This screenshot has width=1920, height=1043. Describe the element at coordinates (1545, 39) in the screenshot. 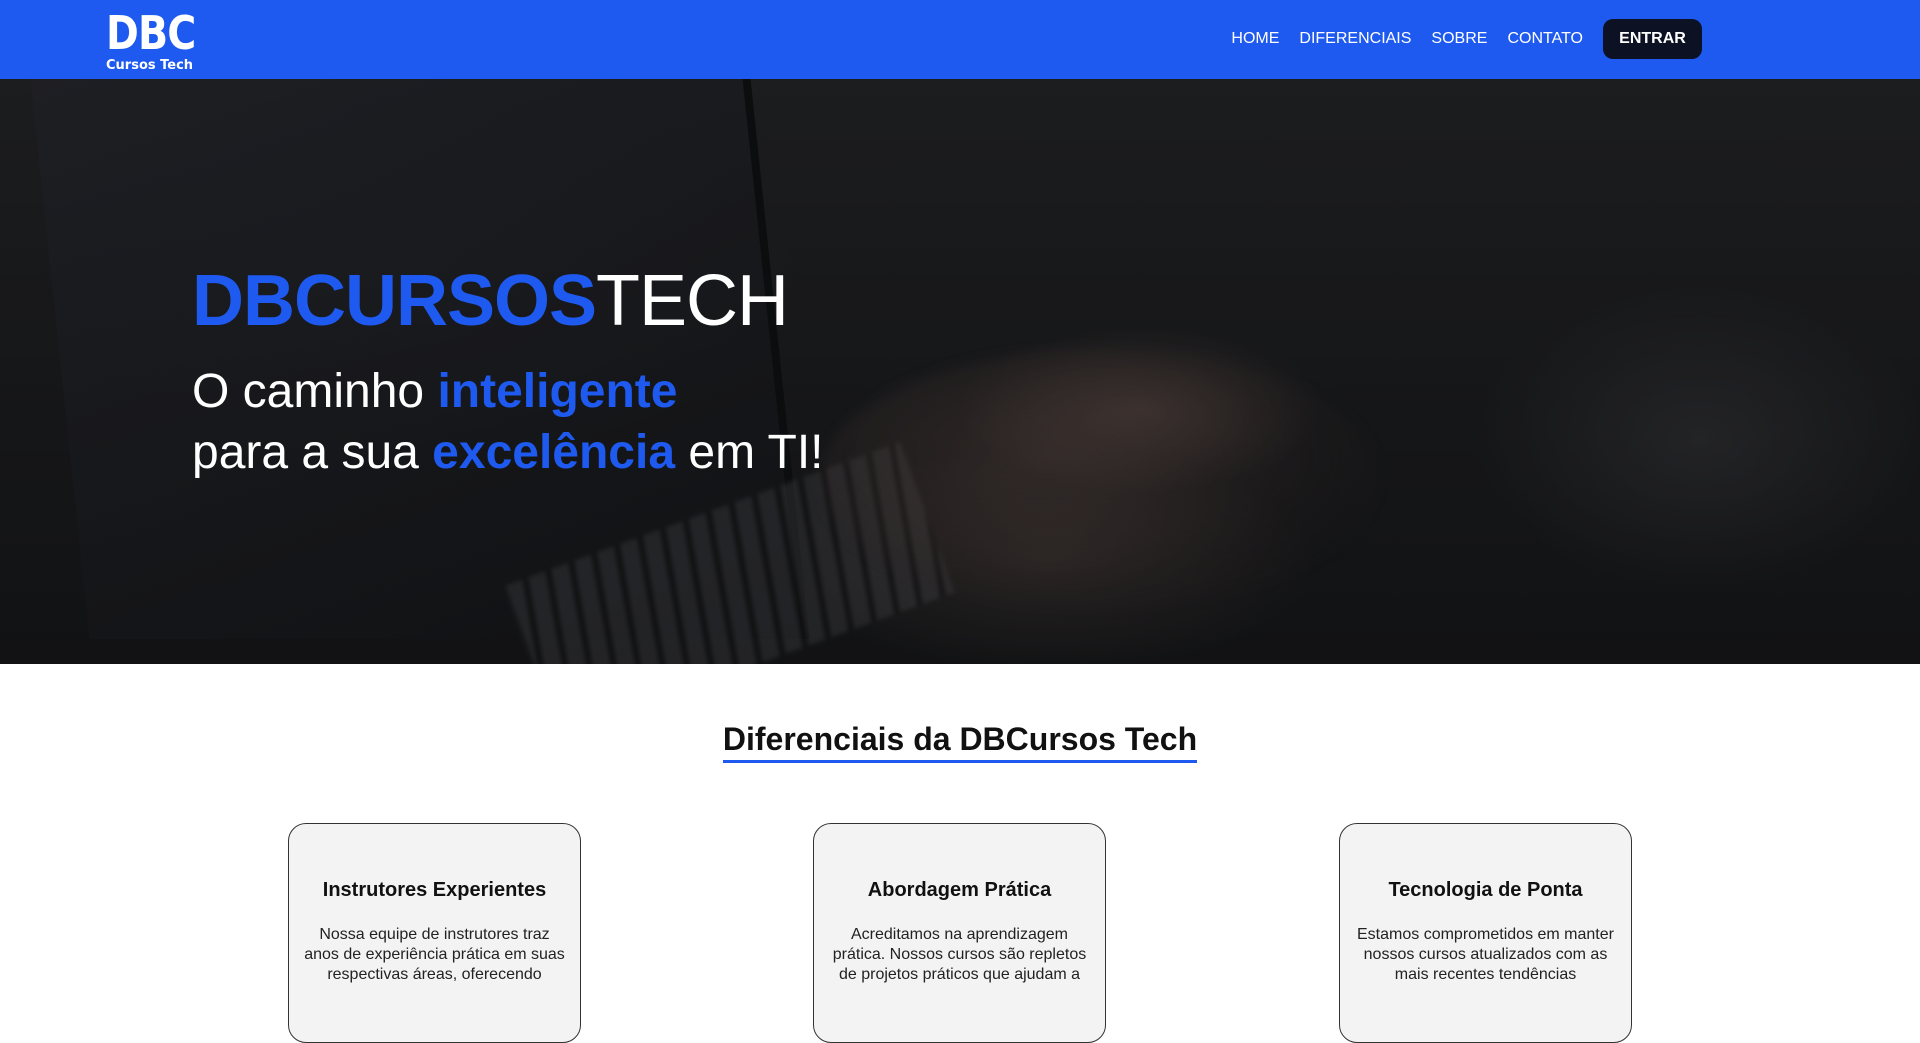

I see `nav-link-contato: CONTATO` at that location.